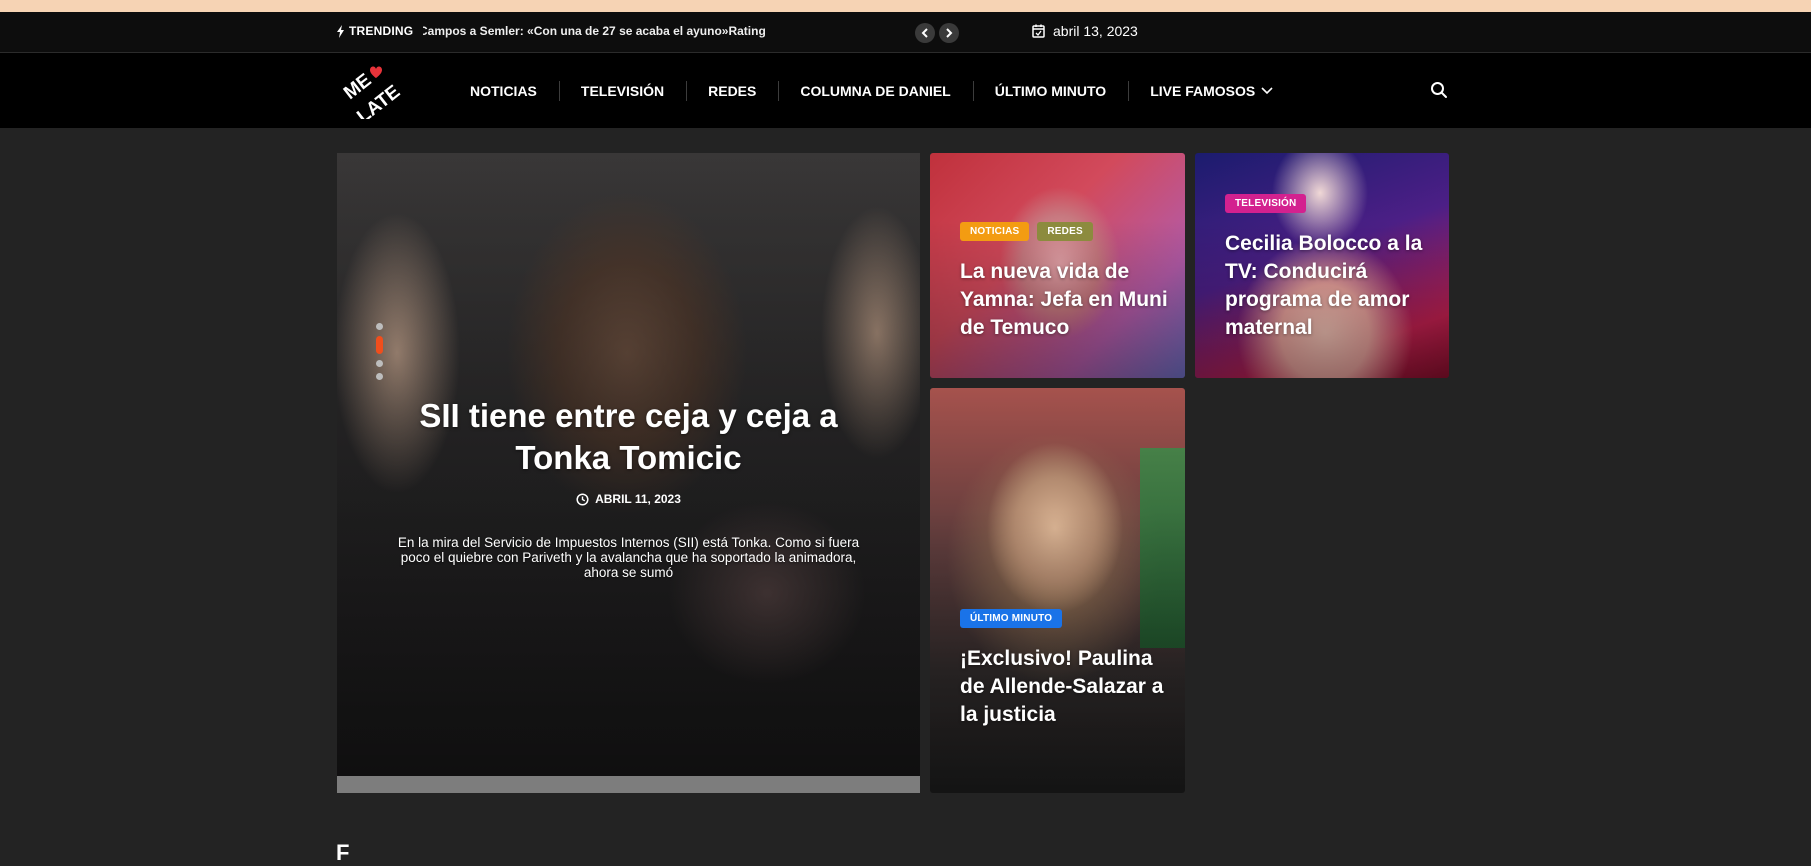  What do you see at coordinates (1038, 31) in the screenshot?
I see `calendar-check-icon` at bounding box center [1038, 31].